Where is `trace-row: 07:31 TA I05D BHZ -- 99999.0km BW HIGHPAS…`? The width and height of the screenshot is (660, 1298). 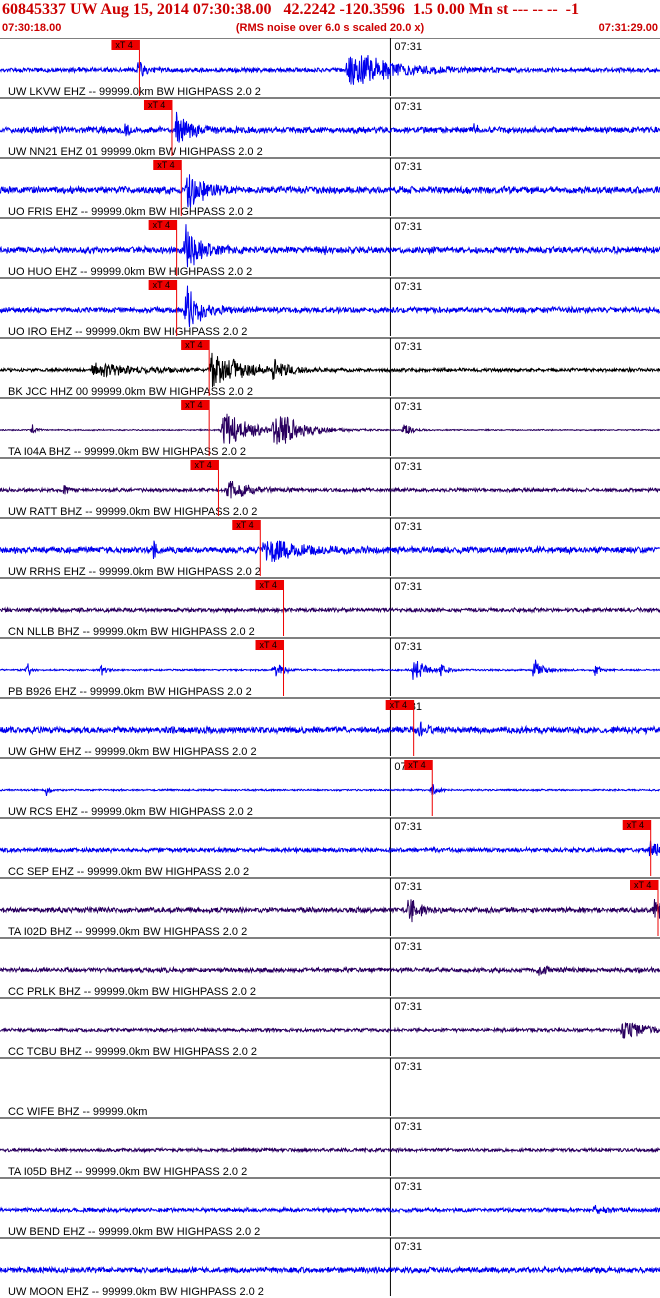 trace-row: 07:31 TA I05D BHZ -- 99999.0km BW HIGHPAS… is located at coordinates (330, 1147).